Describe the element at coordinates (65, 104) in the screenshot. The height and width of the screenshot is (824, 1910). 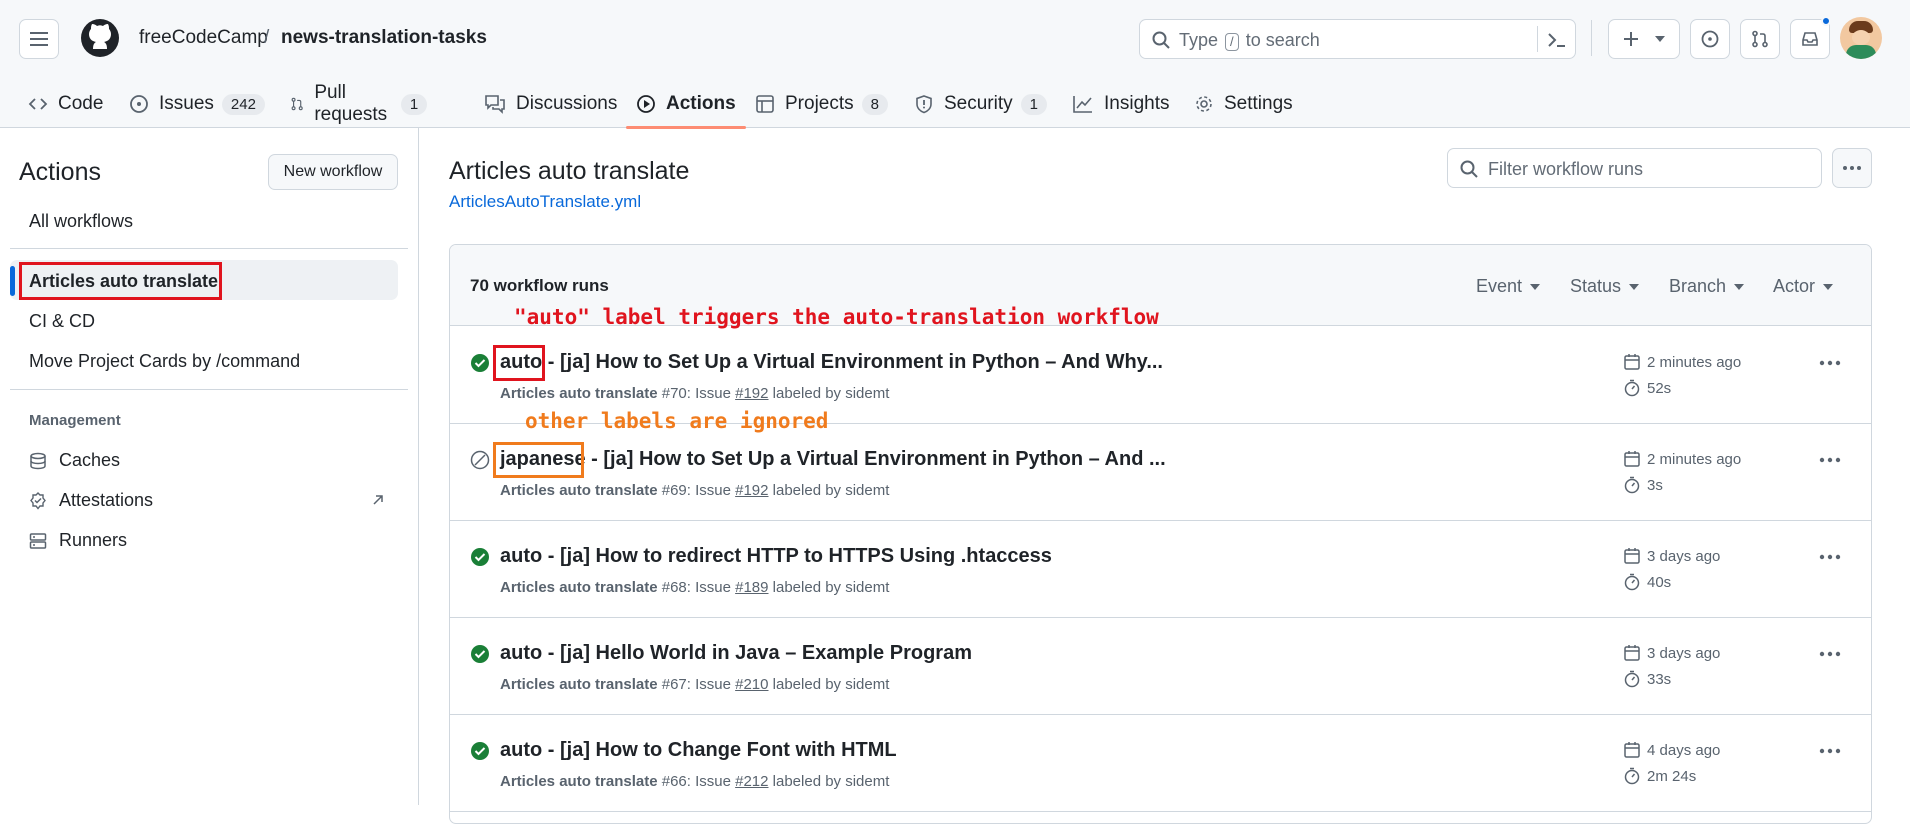
I see `tab-code: Code` at that location.